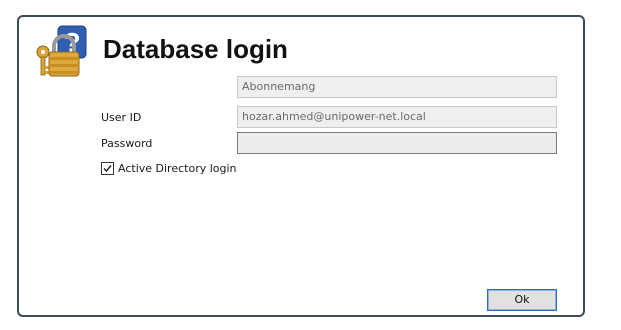 This screenshot has width=621, height=330. What do you see at coordinates (195, 49) in the screenshot?
I see `dialog-title: Database login` at bounding box center [195, 49].